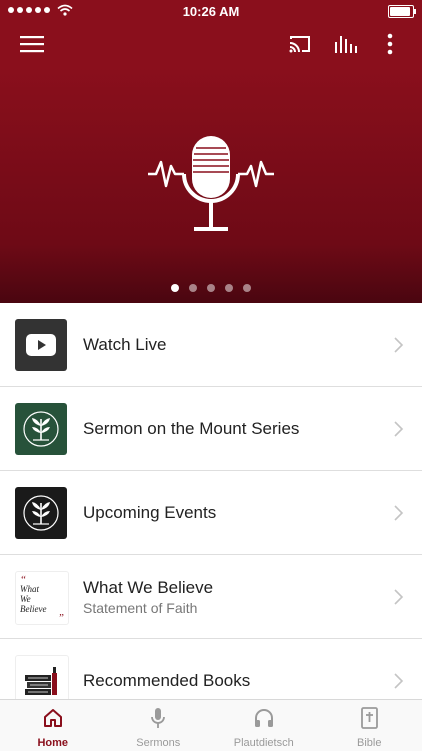 This screenshot has width=422, height=751. What do you see at coordinates (158, 743) in the screenshot?
I see `tab-label: Sermons` at bounding box center [158, 743].